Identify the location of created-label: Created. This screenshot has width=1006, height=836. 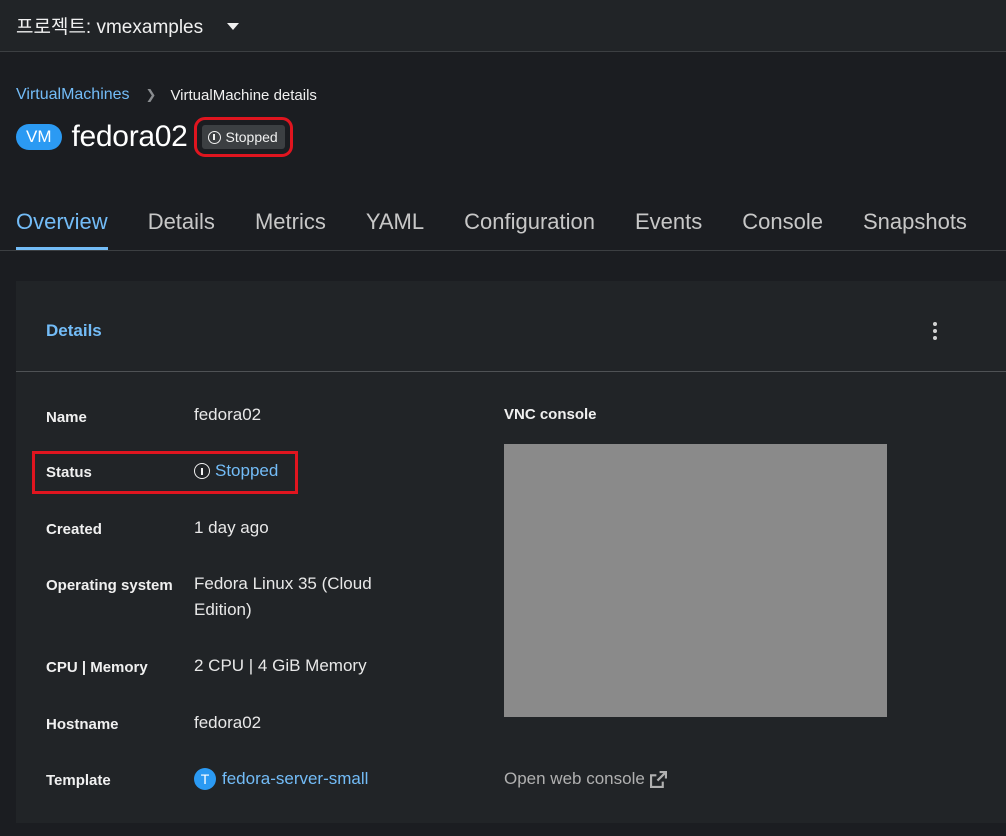
(74, 529).